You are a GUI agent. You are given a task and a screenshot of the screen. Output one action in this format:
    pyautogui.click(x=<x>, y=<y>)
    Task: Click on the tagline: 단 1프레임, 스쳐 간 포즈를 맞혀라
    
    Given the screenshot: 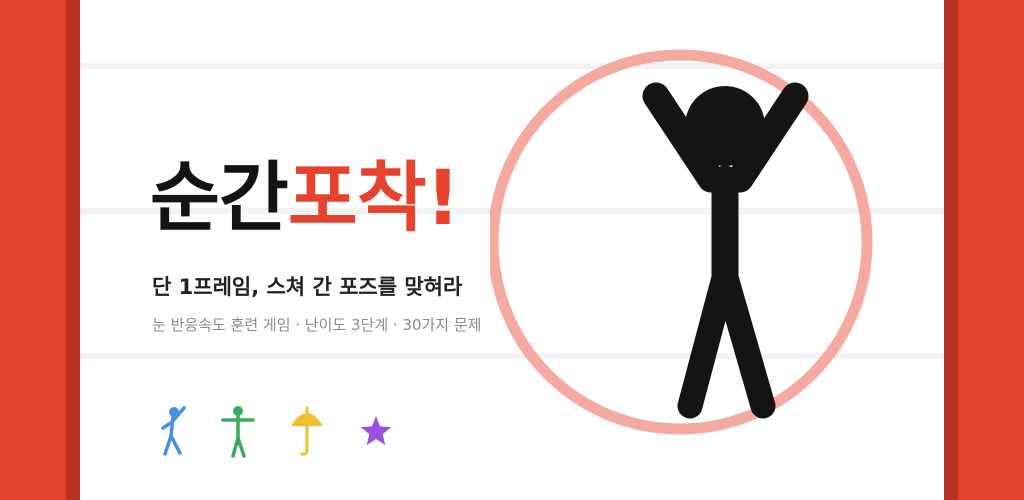 What is the action you would take?
    pyautogui.click(x=307, y=287)
    